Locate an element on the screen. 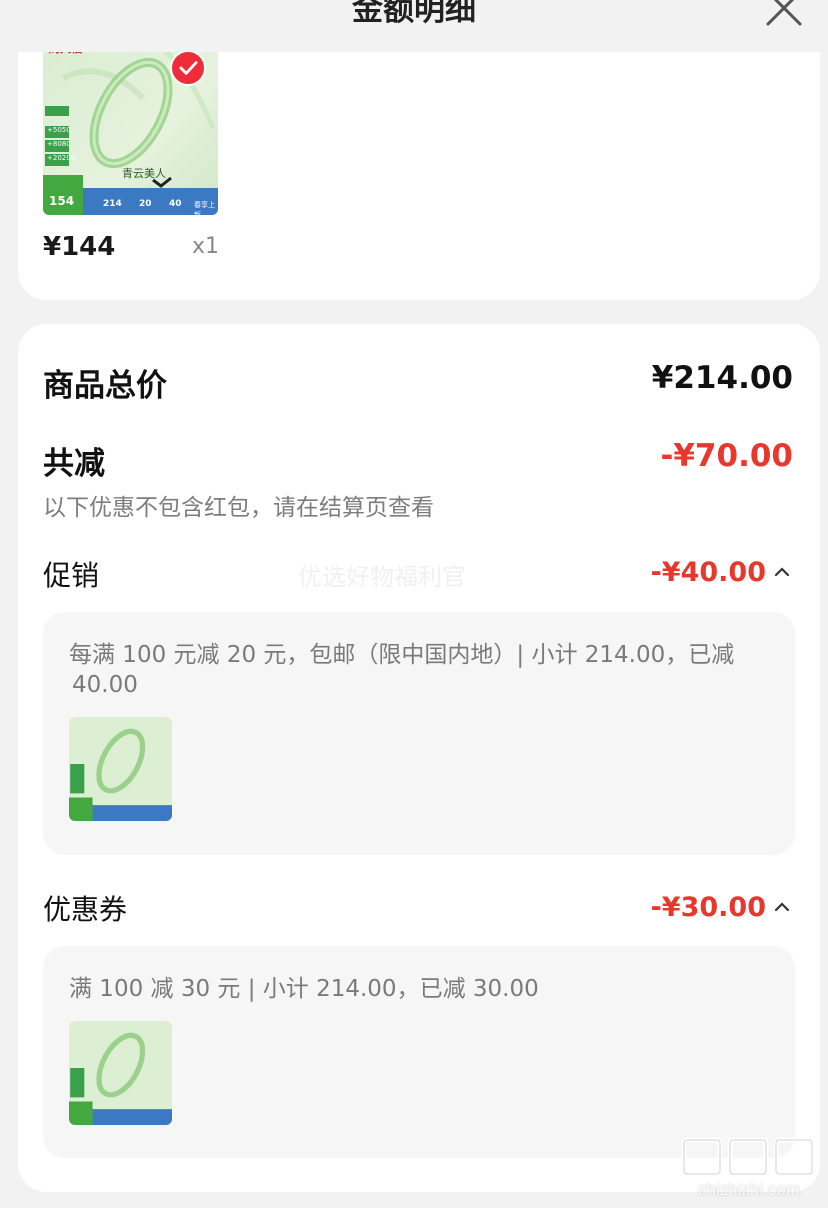 The width and height of the screenshot is (828, 1208). check-circle-icon is located at coordinates (188, 68).